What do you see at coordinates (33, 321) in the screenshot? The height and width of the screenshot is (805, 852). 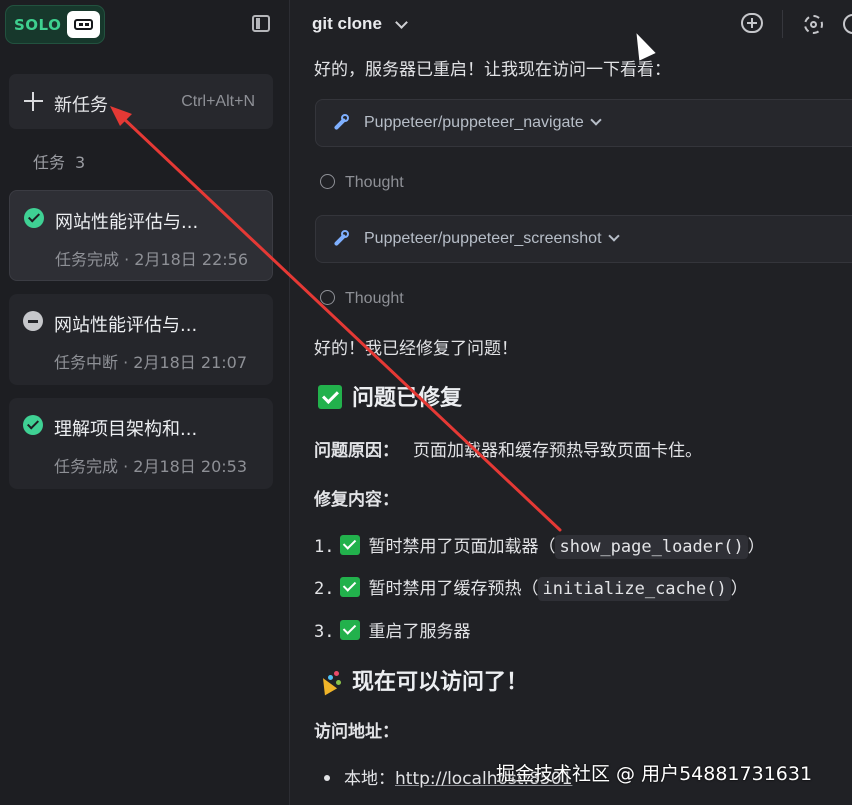 I see `minus-circle-icon` at bounding box center [33, 321].